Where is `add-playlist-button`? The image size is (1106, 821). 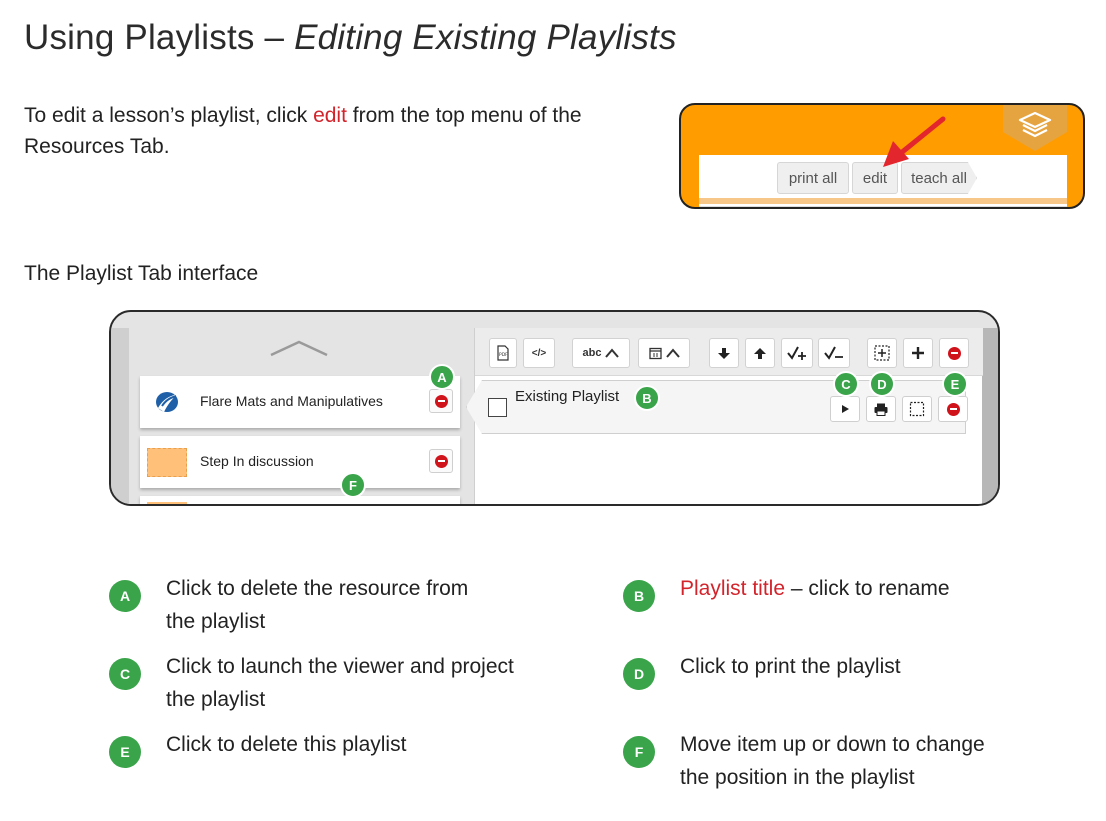
add-playlist-button is located at coordinates (918, 353).